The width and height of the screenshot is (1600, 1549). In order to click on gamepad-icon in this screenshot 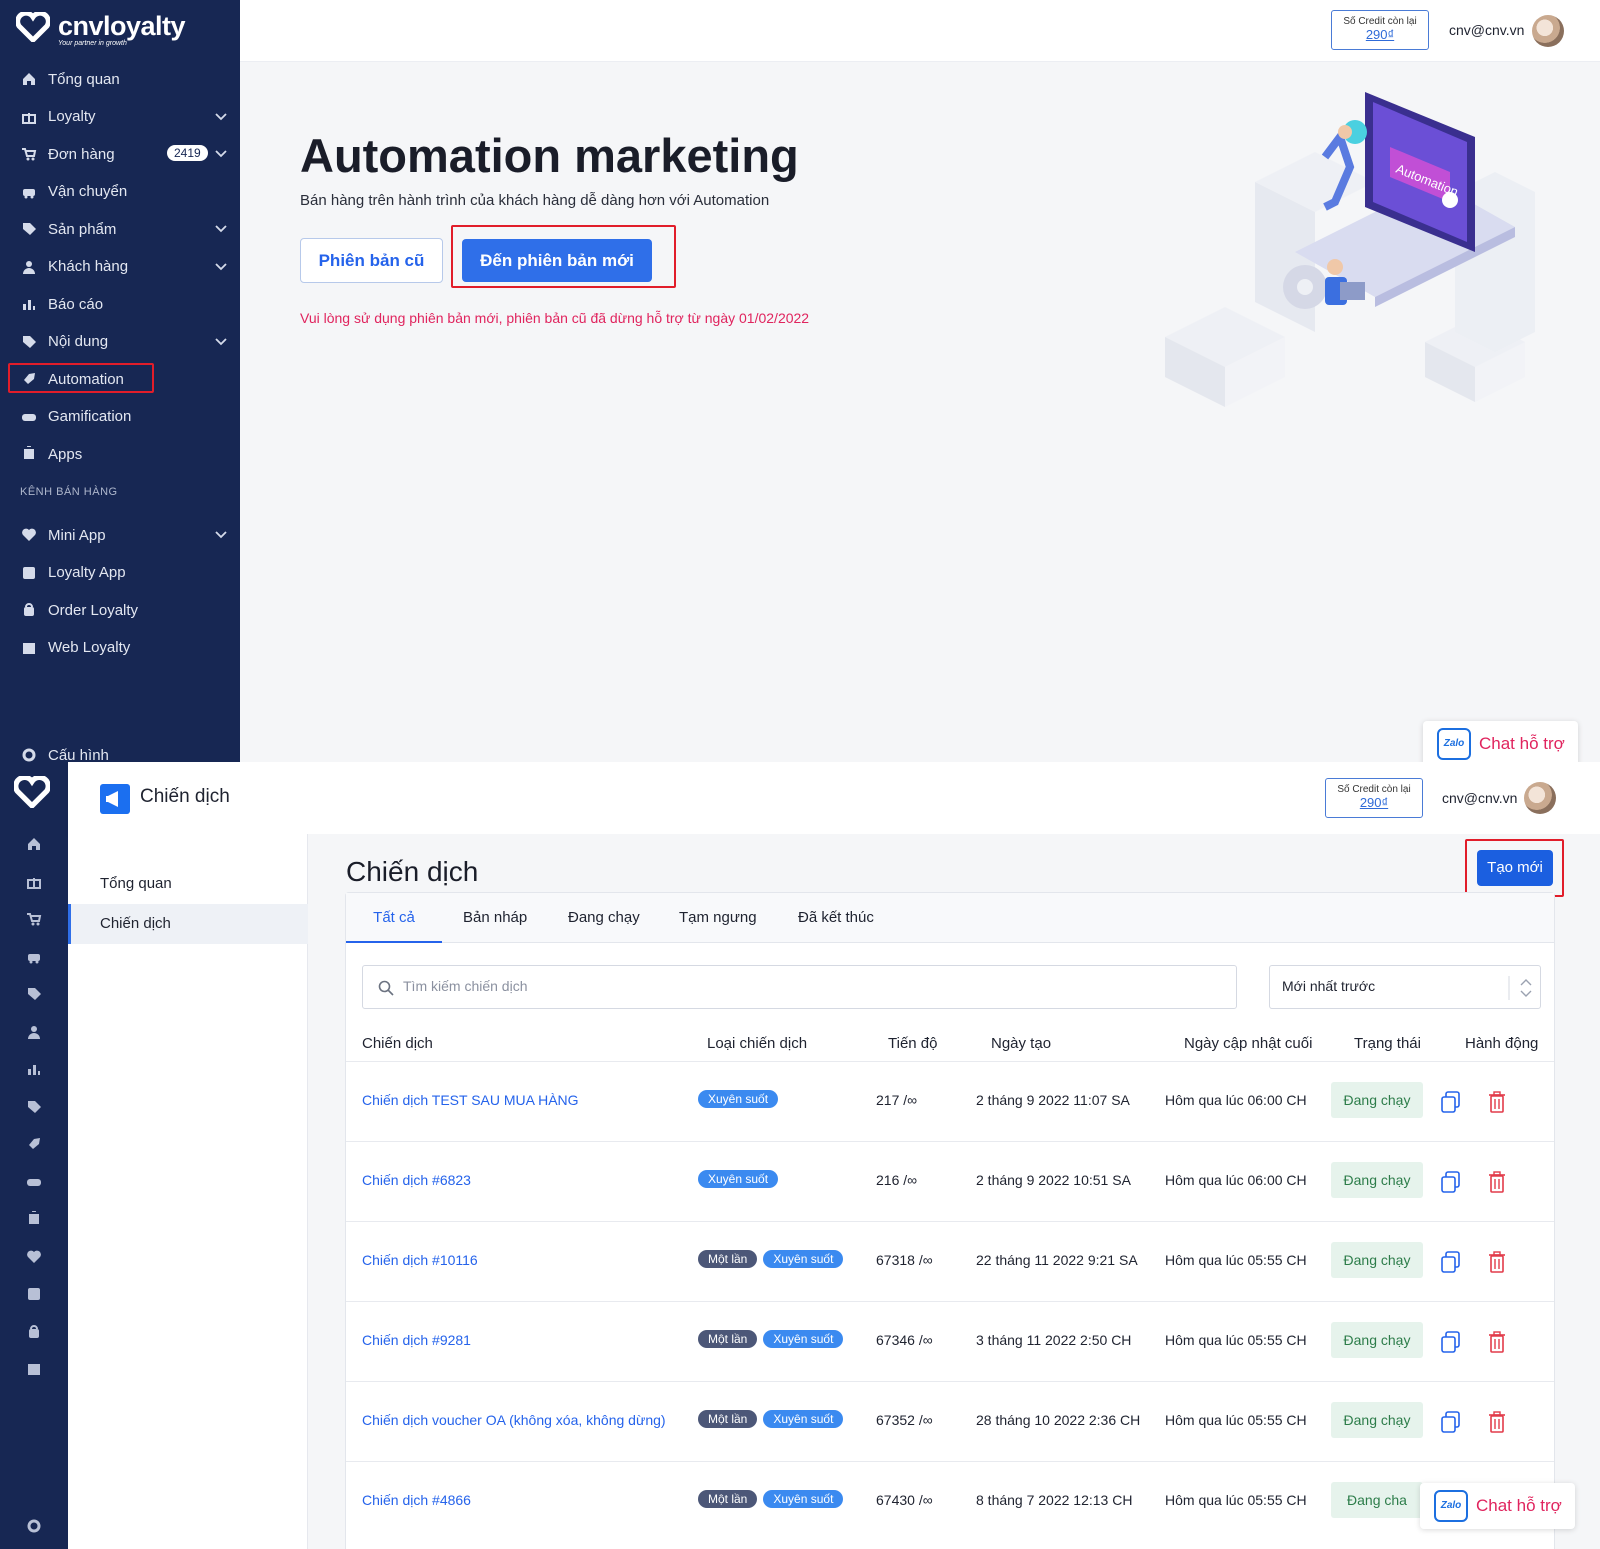, I will do `click(34, 1182)`.